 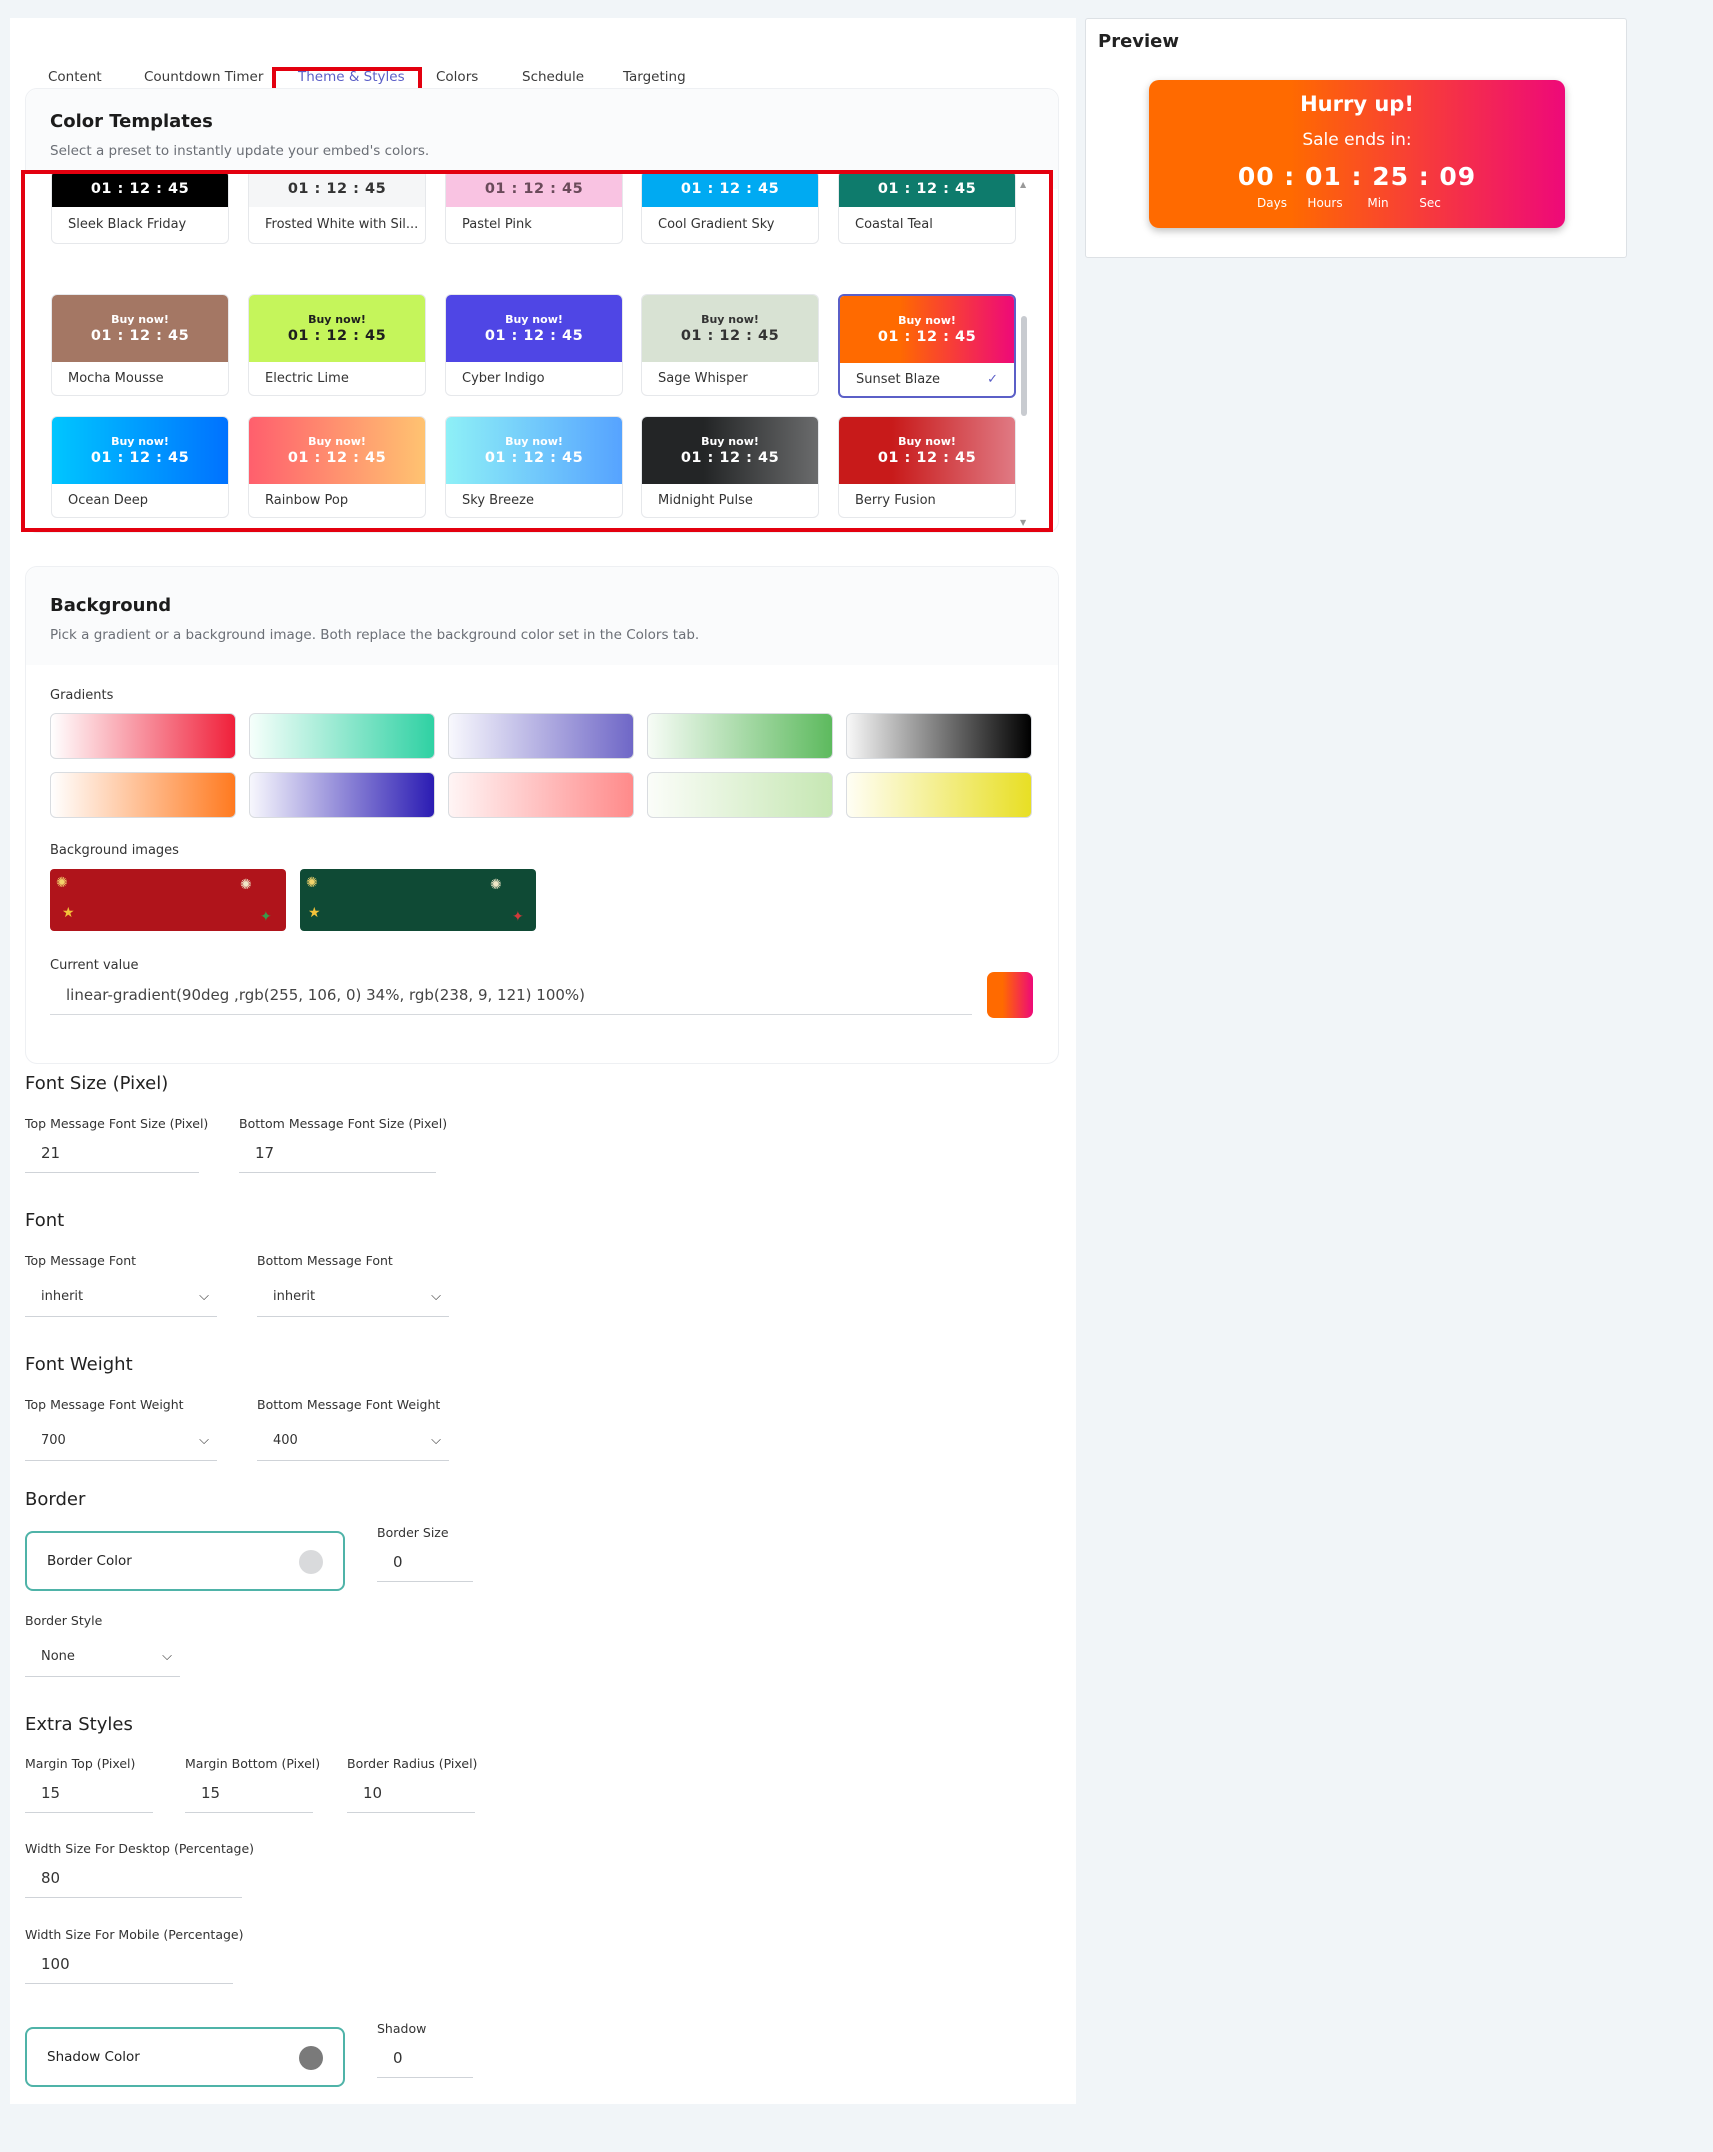 I want to click on tab-targeting: Targeting, so click(x=654, y=77).